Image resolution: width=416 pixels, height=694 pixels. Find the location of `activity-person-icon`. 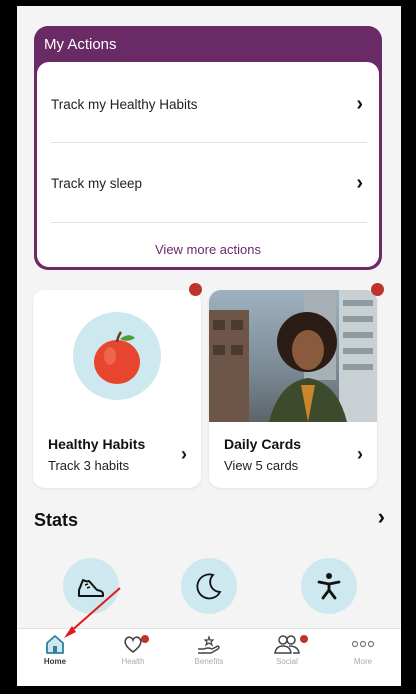

activity-person-icon is located at coordinates (329, 586).